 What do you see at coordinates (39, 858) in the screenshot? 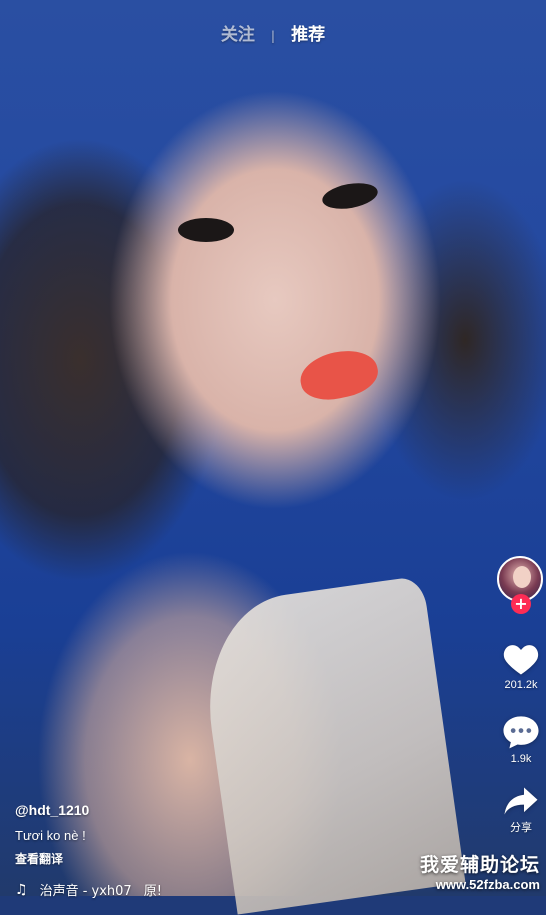
I see `translate-link: 查看翻译` at bounding box center [39, 858].